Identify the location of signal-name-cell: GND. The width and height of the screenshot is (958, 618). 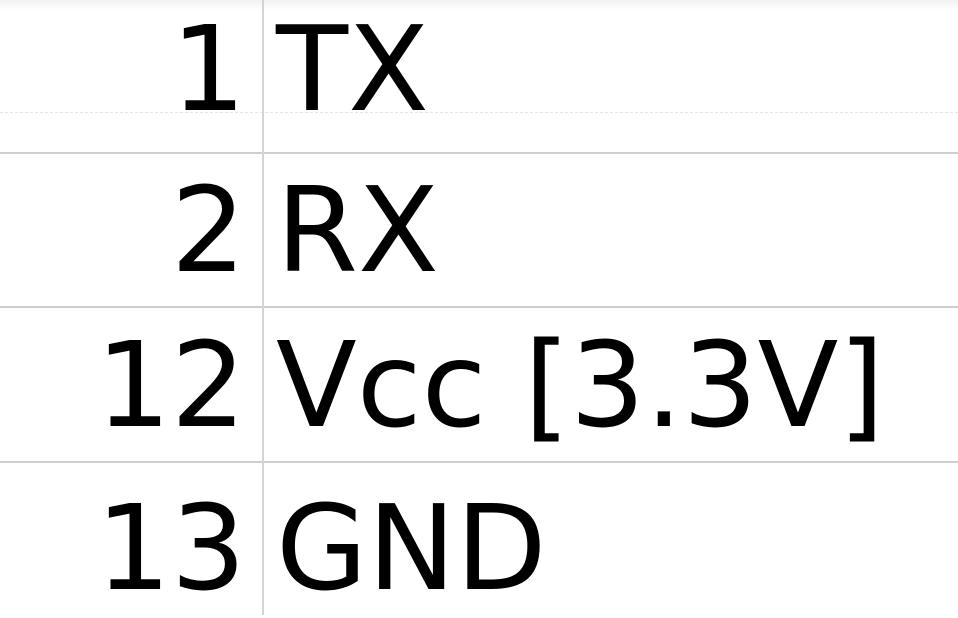
(411, 541).